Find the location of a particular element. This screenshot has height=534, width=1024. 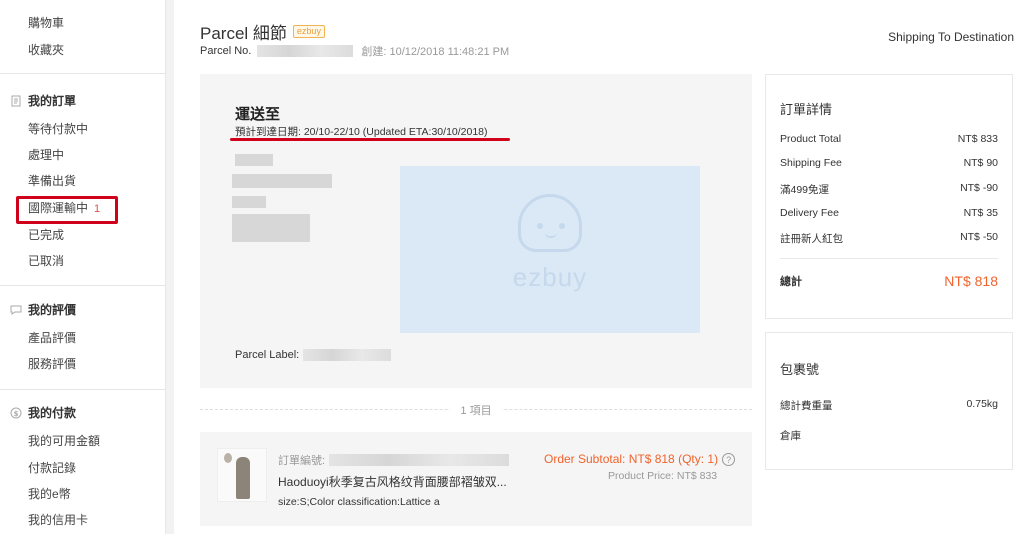

page-title-text: Parcel 細節 is located at coordinates (243, 33).